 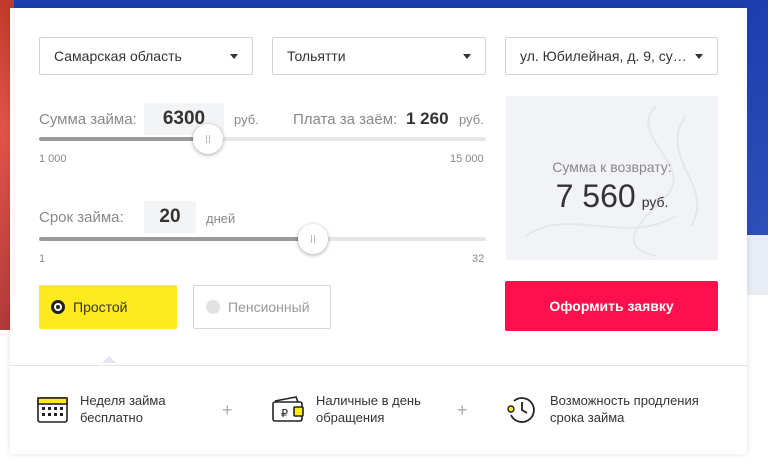 I want to click on loan-amount-max-label: 15 000, so click(x=467, y=159).